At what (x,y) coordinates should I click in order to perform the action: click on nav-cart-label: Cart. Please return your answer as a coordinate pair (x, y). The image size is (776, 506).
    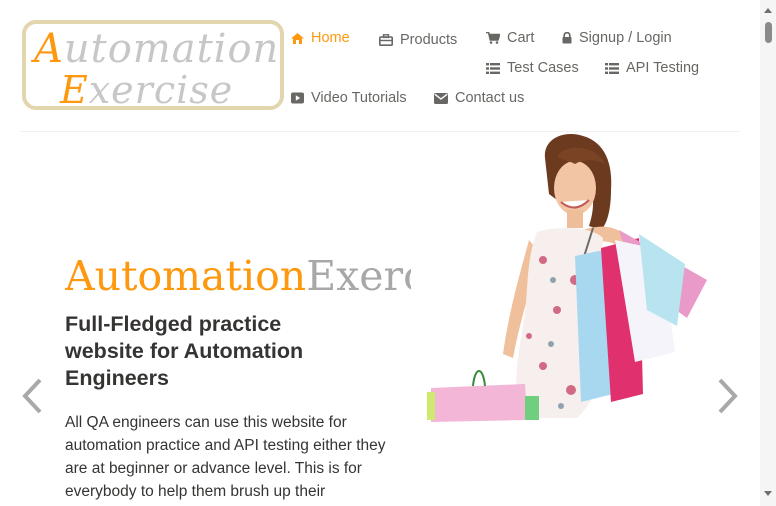
    Looking at the image, I should click on (521, 38).